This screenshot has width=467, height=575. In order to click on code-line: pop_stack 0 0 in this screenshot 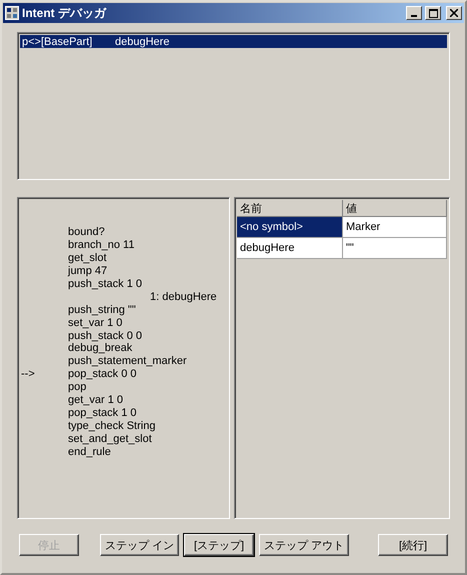, I will do `click(102, 374)`.